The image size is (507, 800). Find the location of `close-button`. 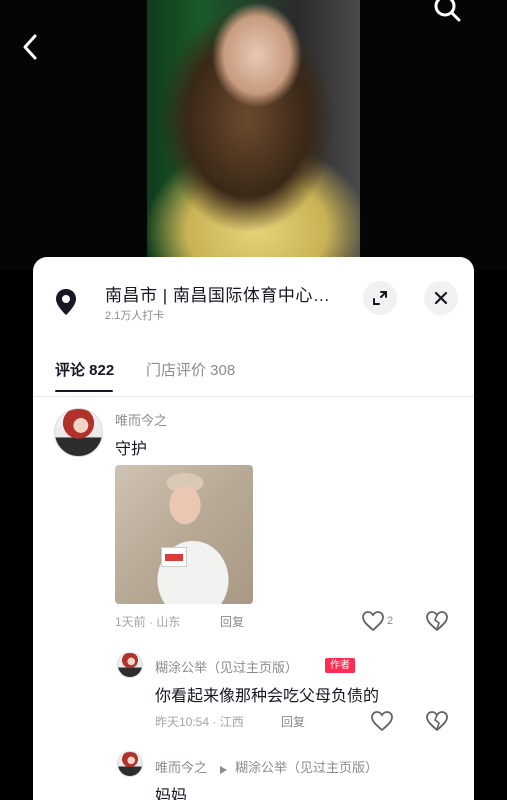

close-button is located at coordinates (441, 298).